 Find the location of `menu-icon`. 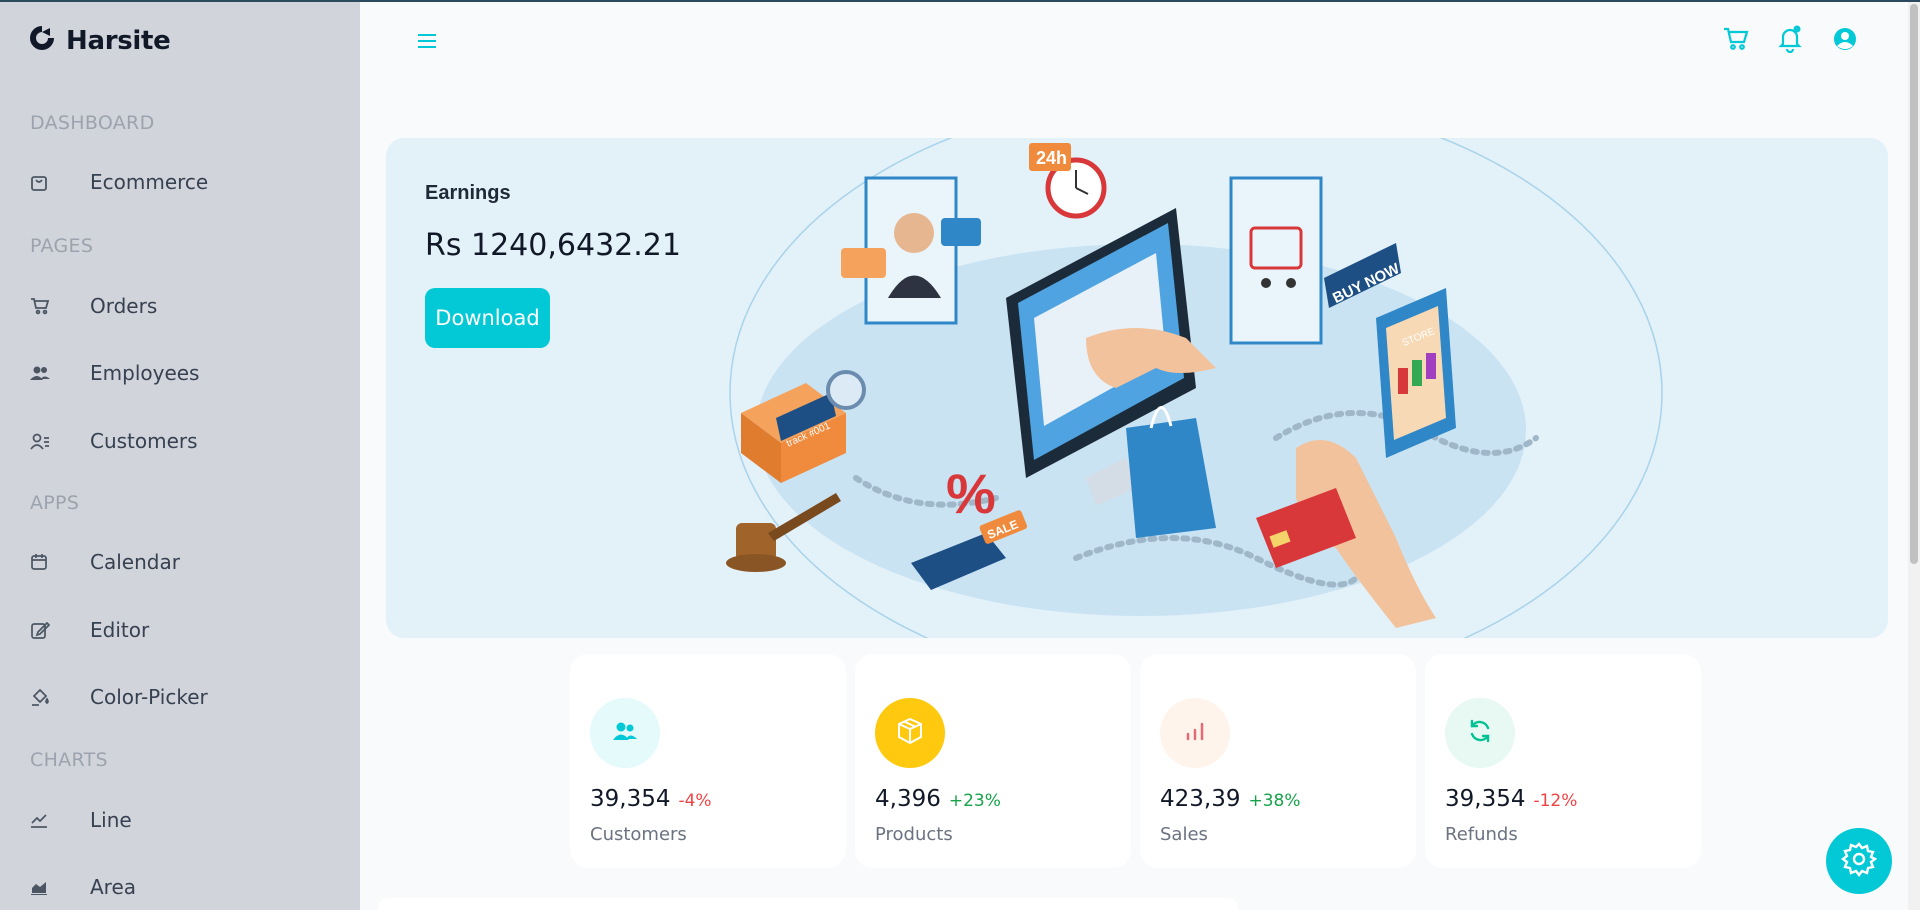

menu-icon is located at coordinates (427, 46).